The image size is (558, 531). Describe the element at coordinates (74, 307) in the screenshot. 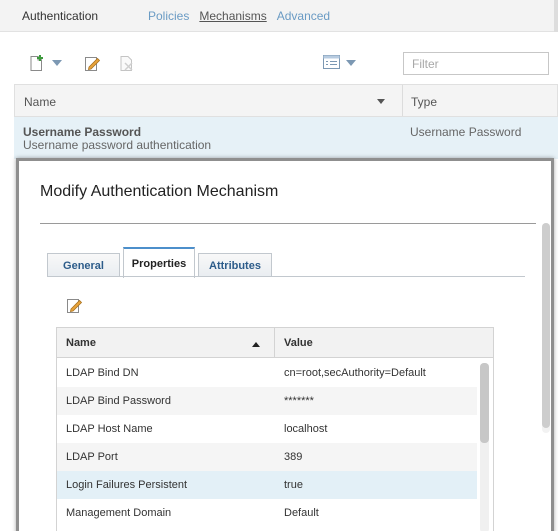

I see `edit-property-icon` at that location.